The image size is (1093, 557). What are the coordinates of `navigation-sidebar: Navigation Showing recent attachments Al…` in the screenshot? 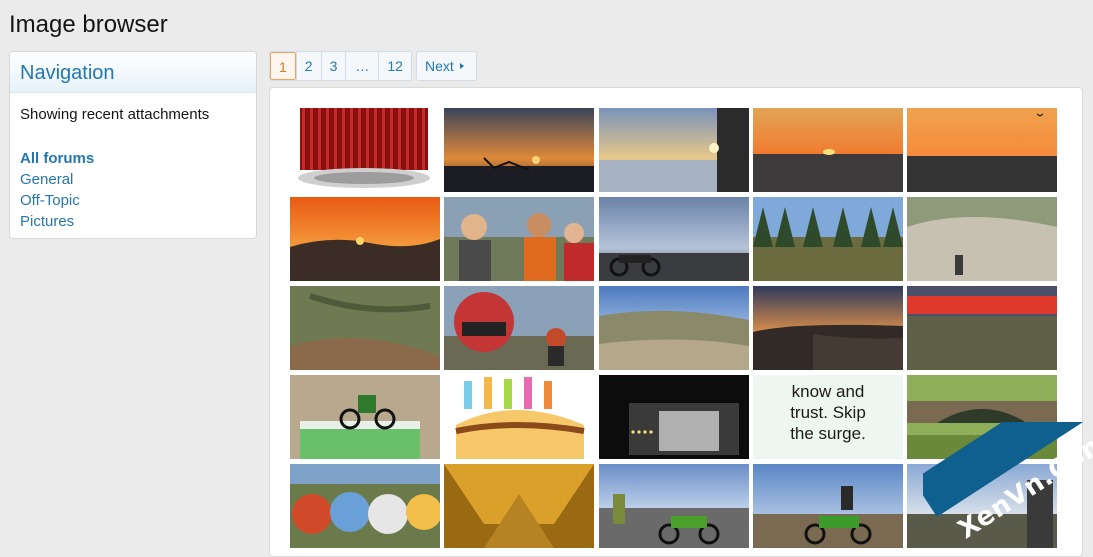 It's located at (133, 145).